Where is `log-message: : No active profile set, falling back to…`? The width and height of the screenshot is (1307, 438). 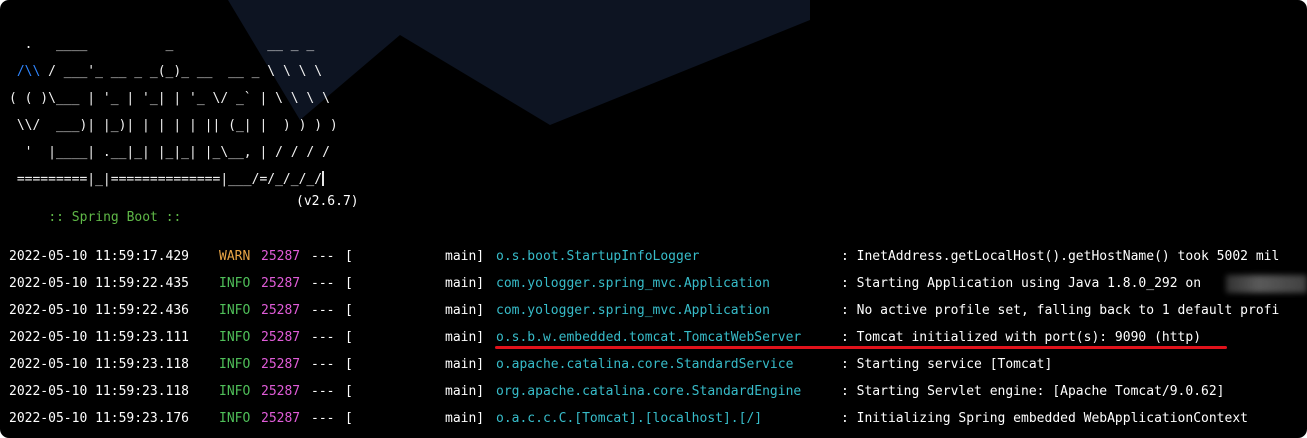
log-message: : No active profile set, falling back to… is located at coordinates (1060, 310).